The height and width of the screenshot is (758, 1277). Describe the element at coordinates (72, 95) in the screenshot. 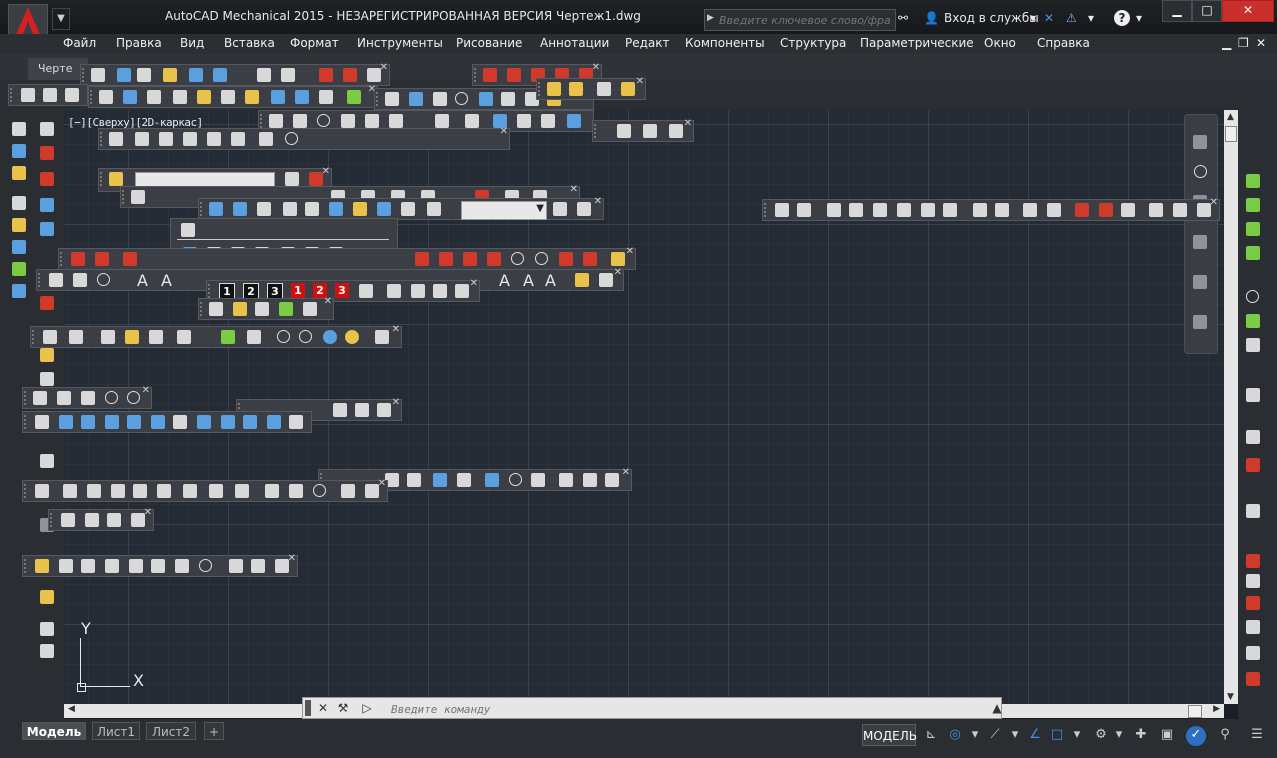

I see `save-icon` at that location.